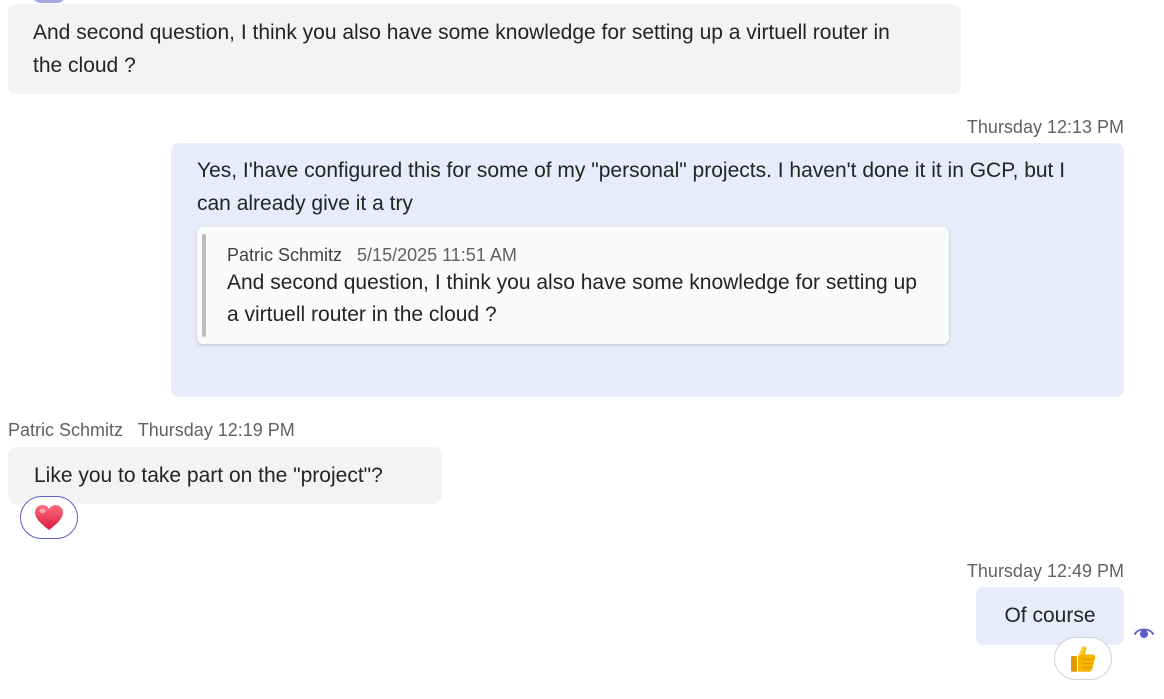 The width and height of the screenshot is (1164, 699). I want to click on sender-name: Patric Schmitz, so click(65, 430).